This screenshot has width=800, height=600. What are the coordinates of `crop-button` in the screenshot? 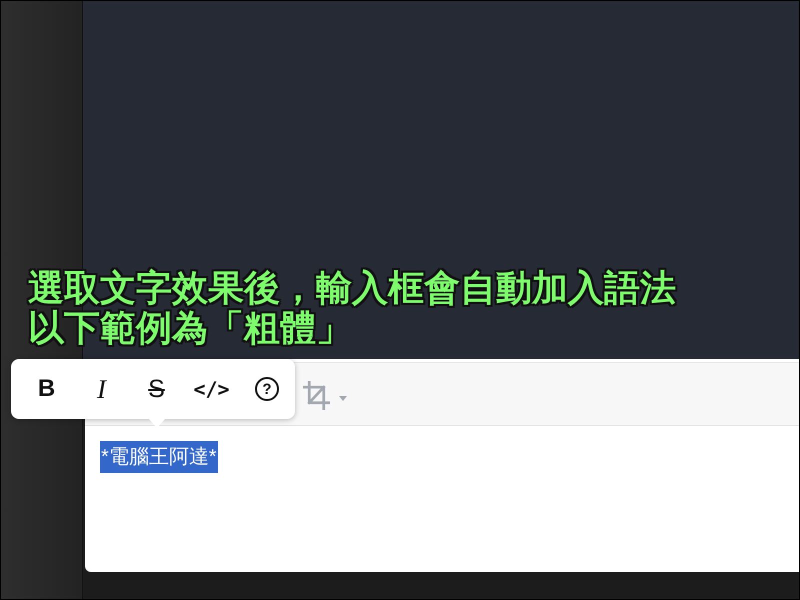 It's located at (325, 395).